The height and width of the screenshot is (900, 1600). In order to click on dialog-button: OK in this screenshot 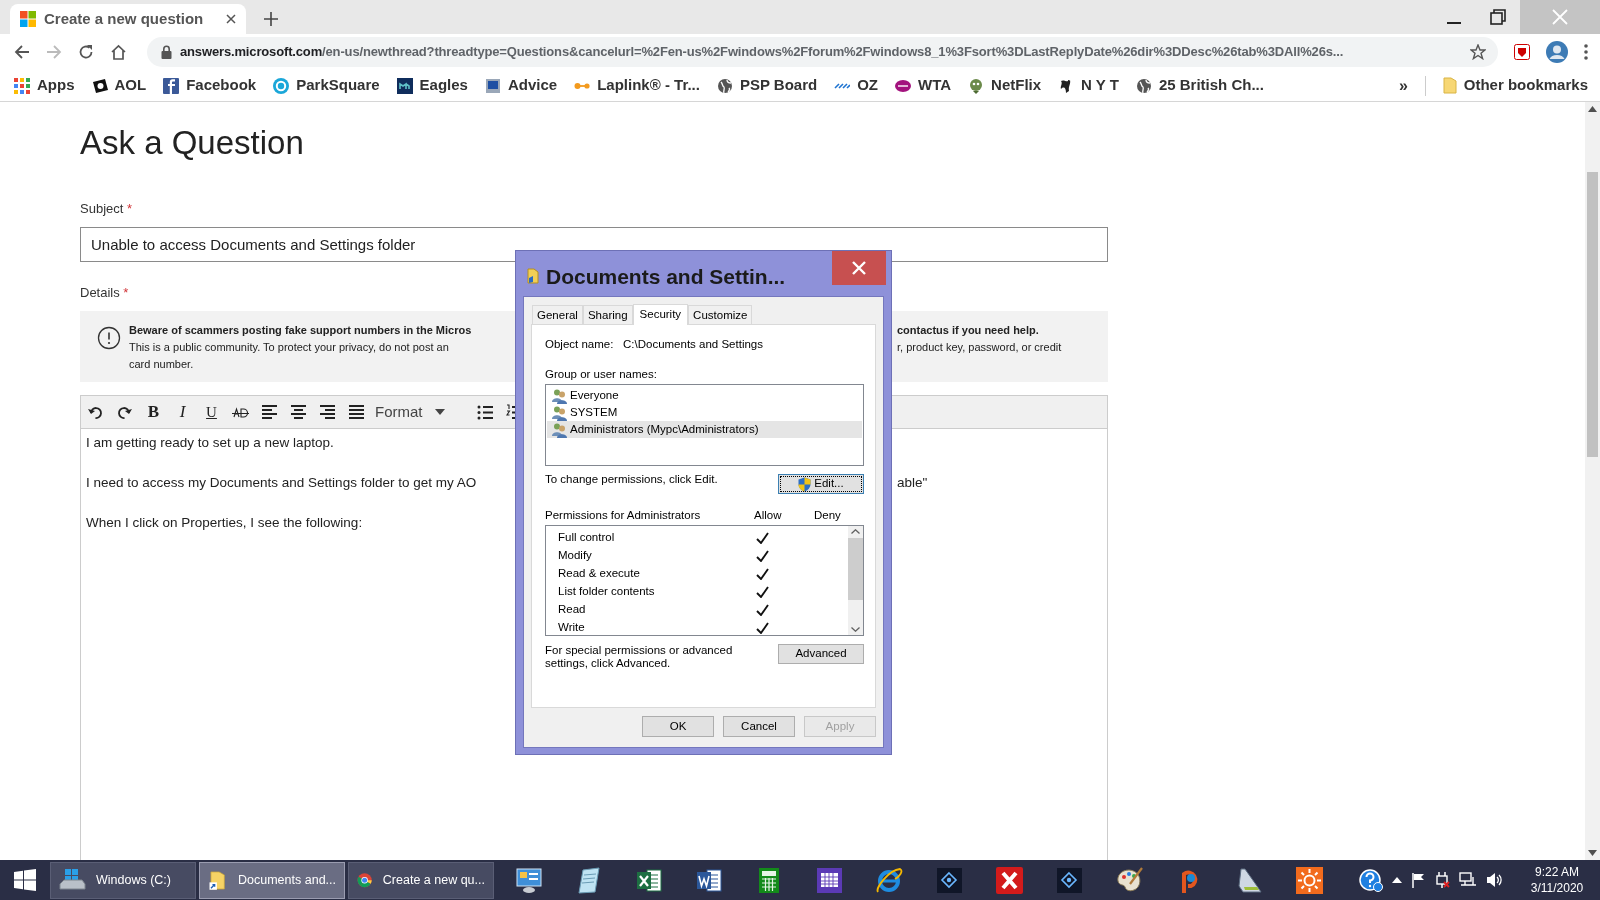, I will do `click(678, 726)`.